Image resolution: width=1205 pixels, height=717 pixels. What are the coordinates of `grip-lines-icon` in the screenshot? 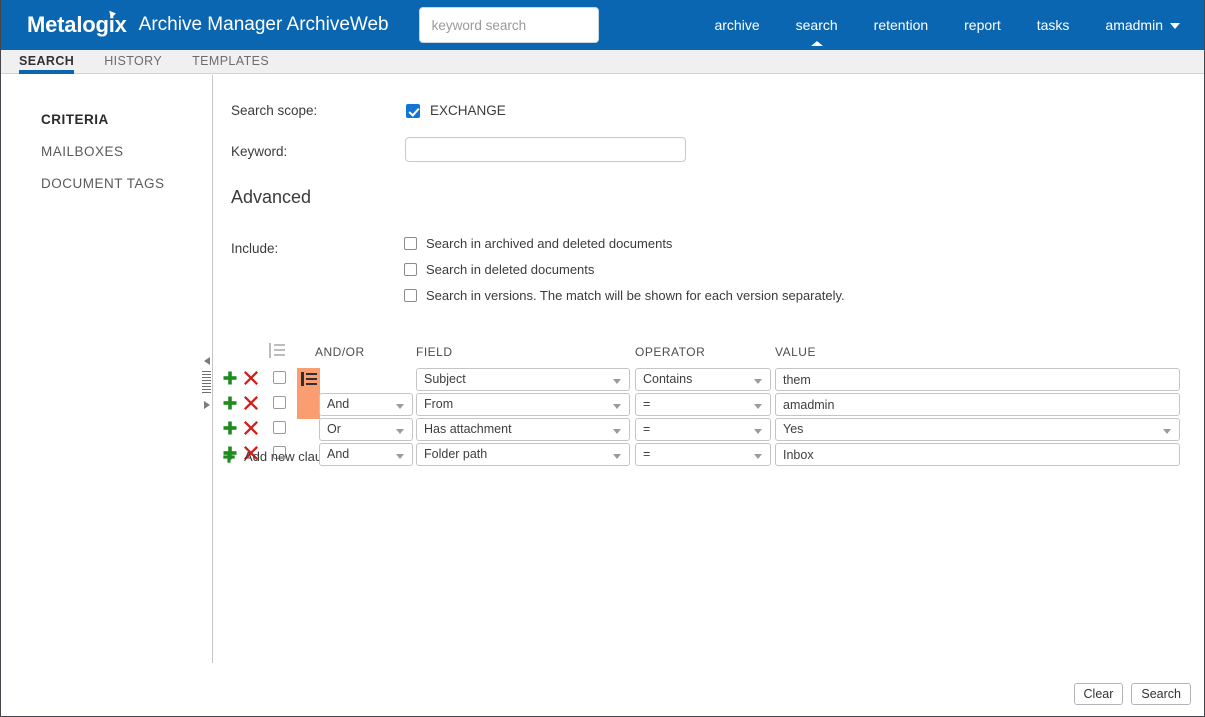 It's located at (206, 383).